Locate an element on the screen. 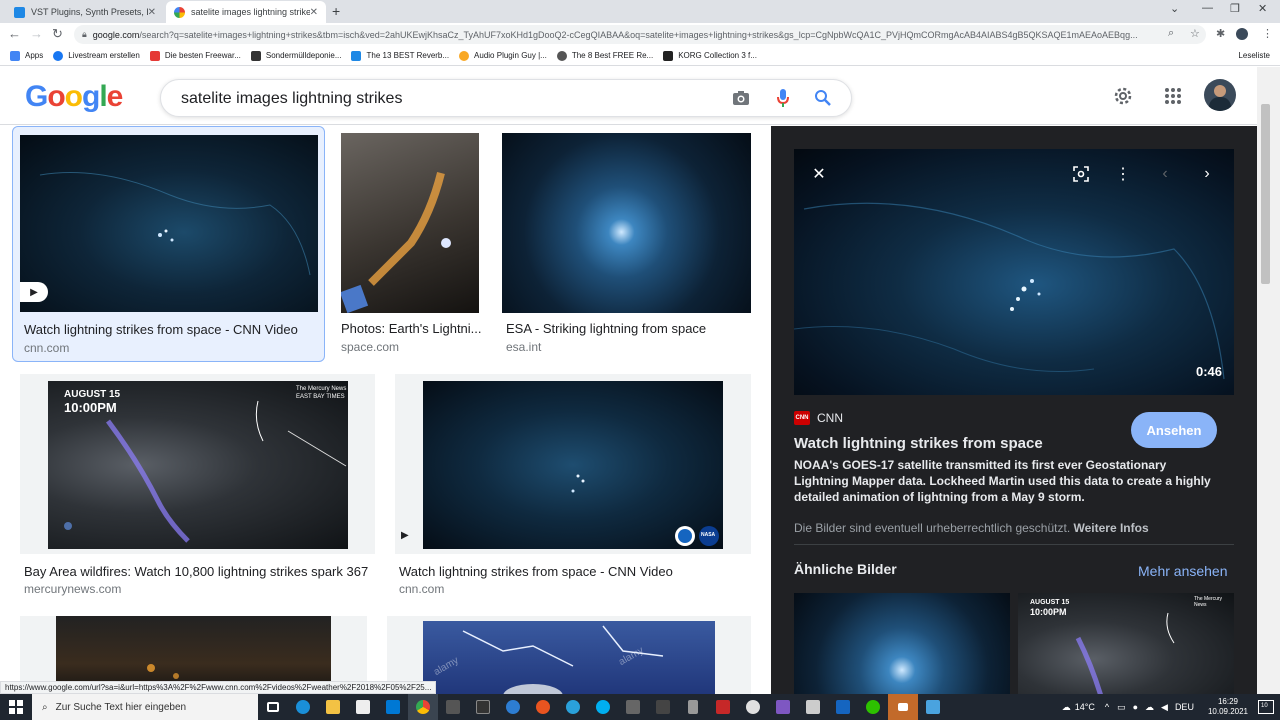  see-more-link: Mehr ansehen is located at coordinates (1183, 571).